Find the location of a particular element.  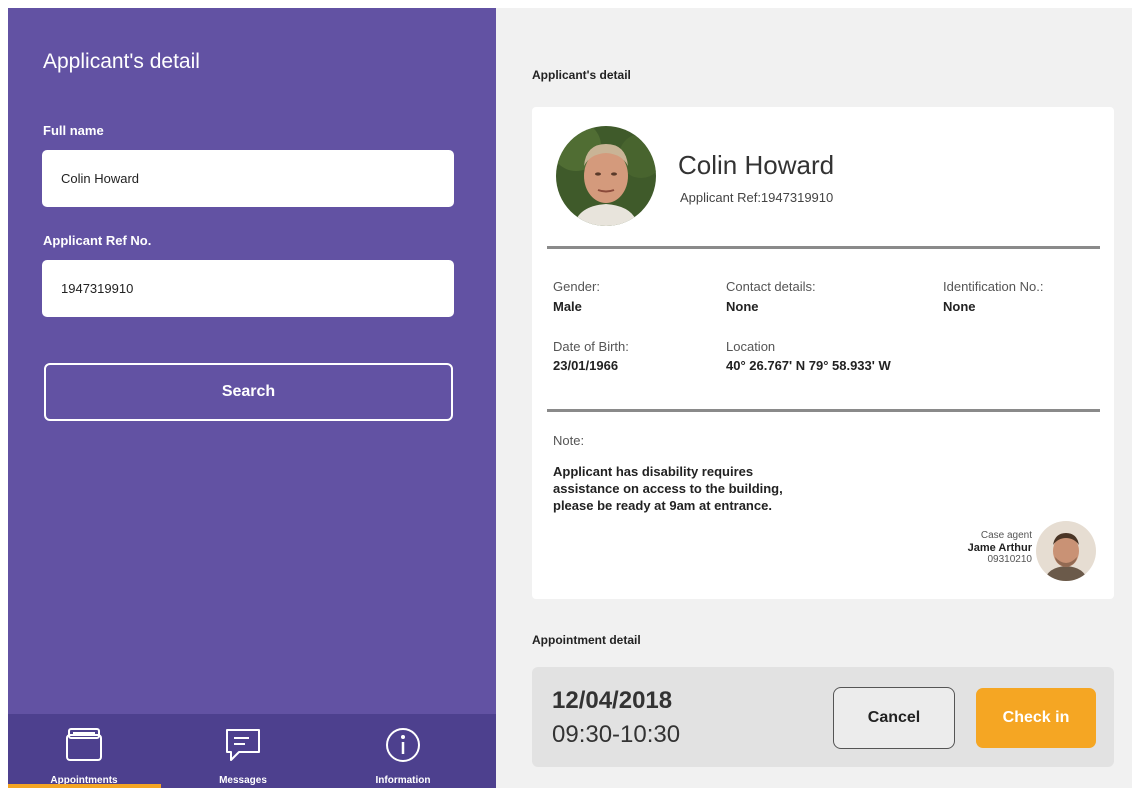

nav-information: Information is located at coordinates (403, 751).